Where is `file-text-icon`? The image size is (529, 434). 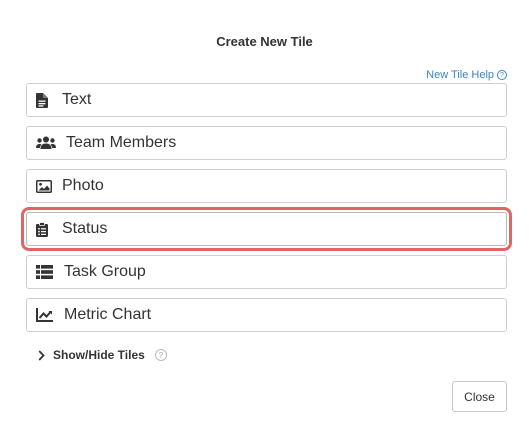 file-text-icon is located at coordinates (46, 100).